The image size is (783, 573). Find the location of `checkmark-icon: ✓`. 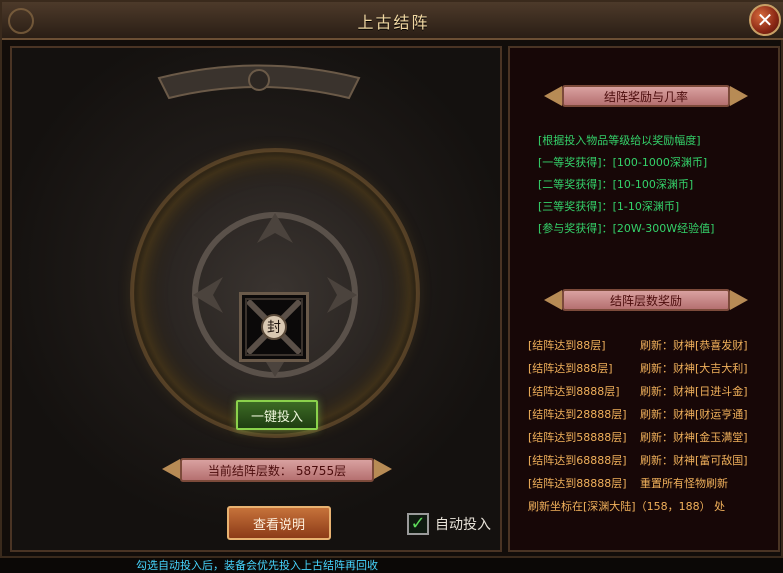

checkmark-icon: ✓ is located at coordinates (418, 523).